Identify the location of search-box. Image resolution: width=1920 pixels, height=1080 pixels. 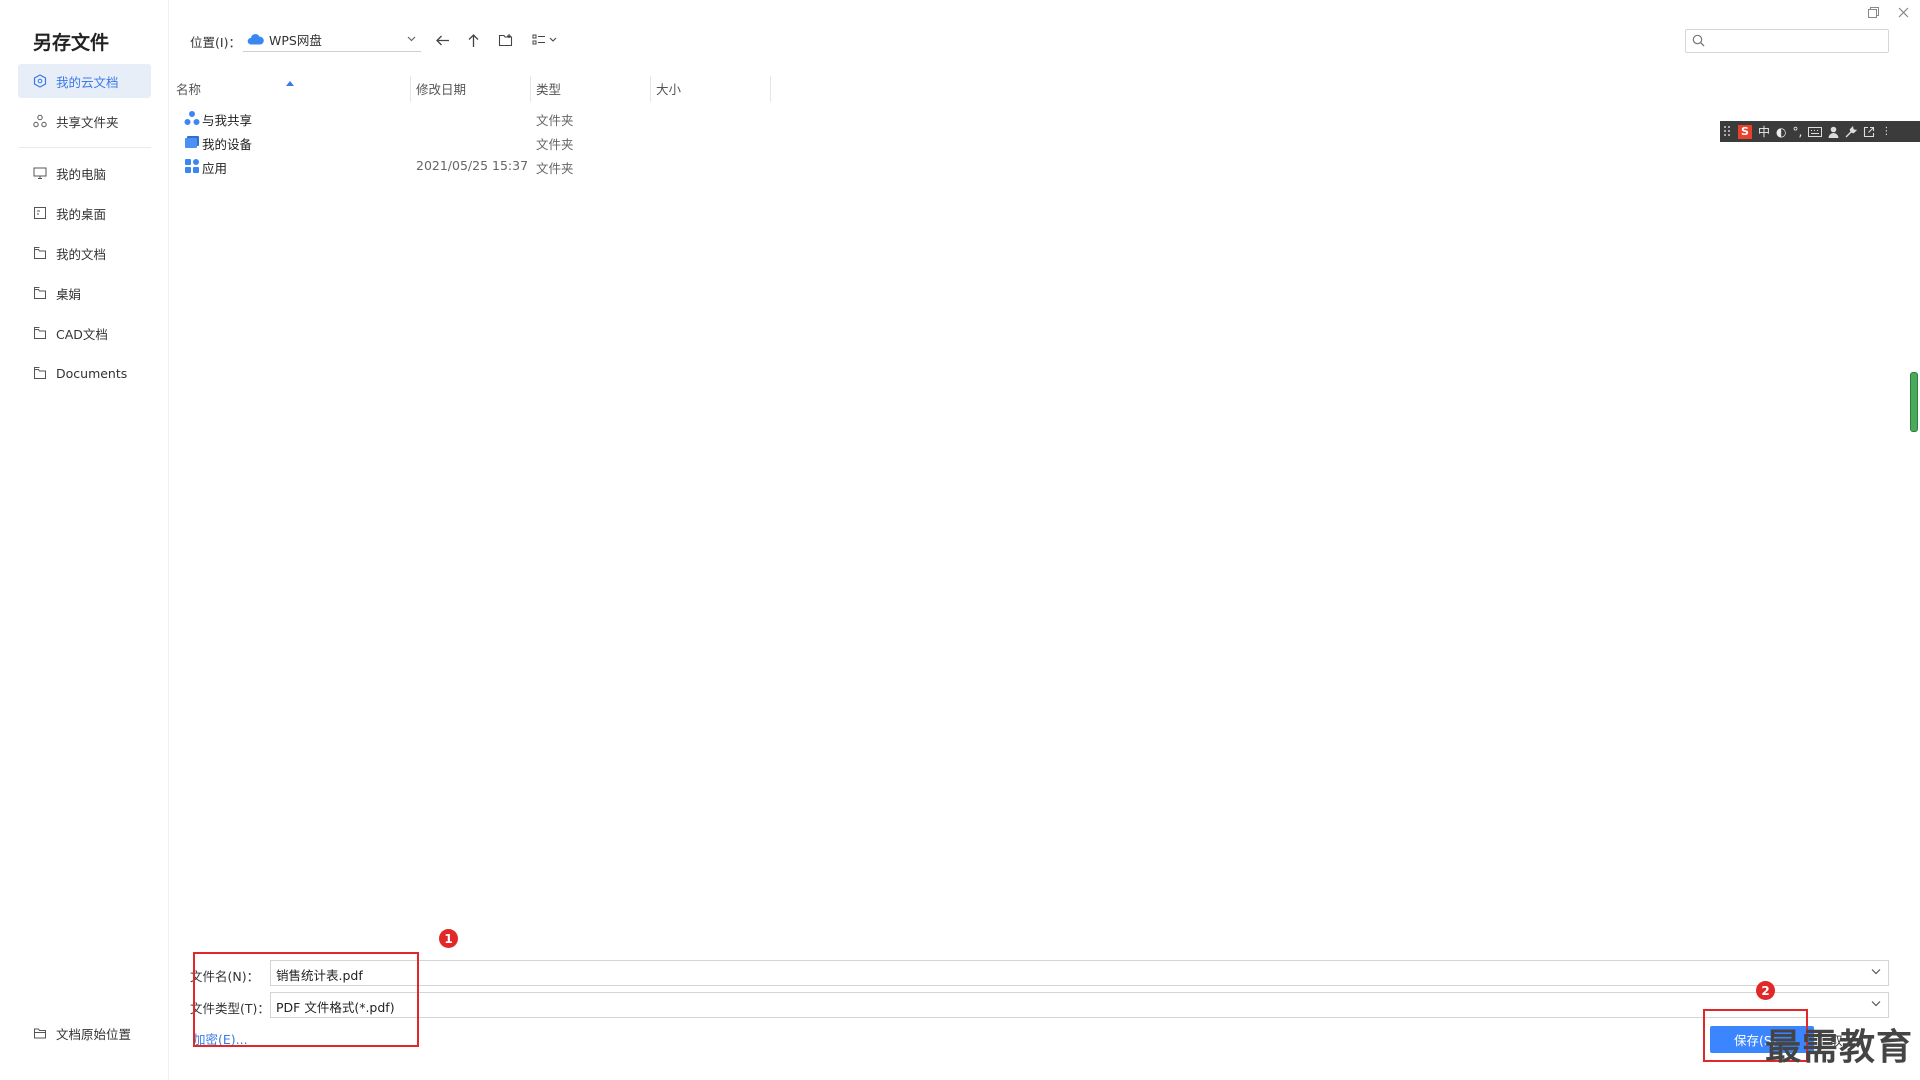
(1787, 41).